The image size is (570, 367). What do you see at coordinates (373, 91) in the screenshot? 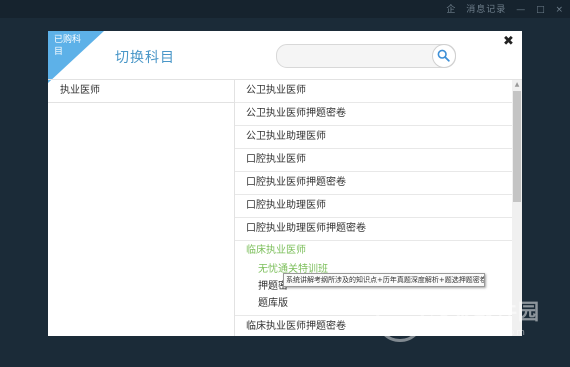
I see `subject-item: 公卫执业医师` at bounding box center [373, 91].